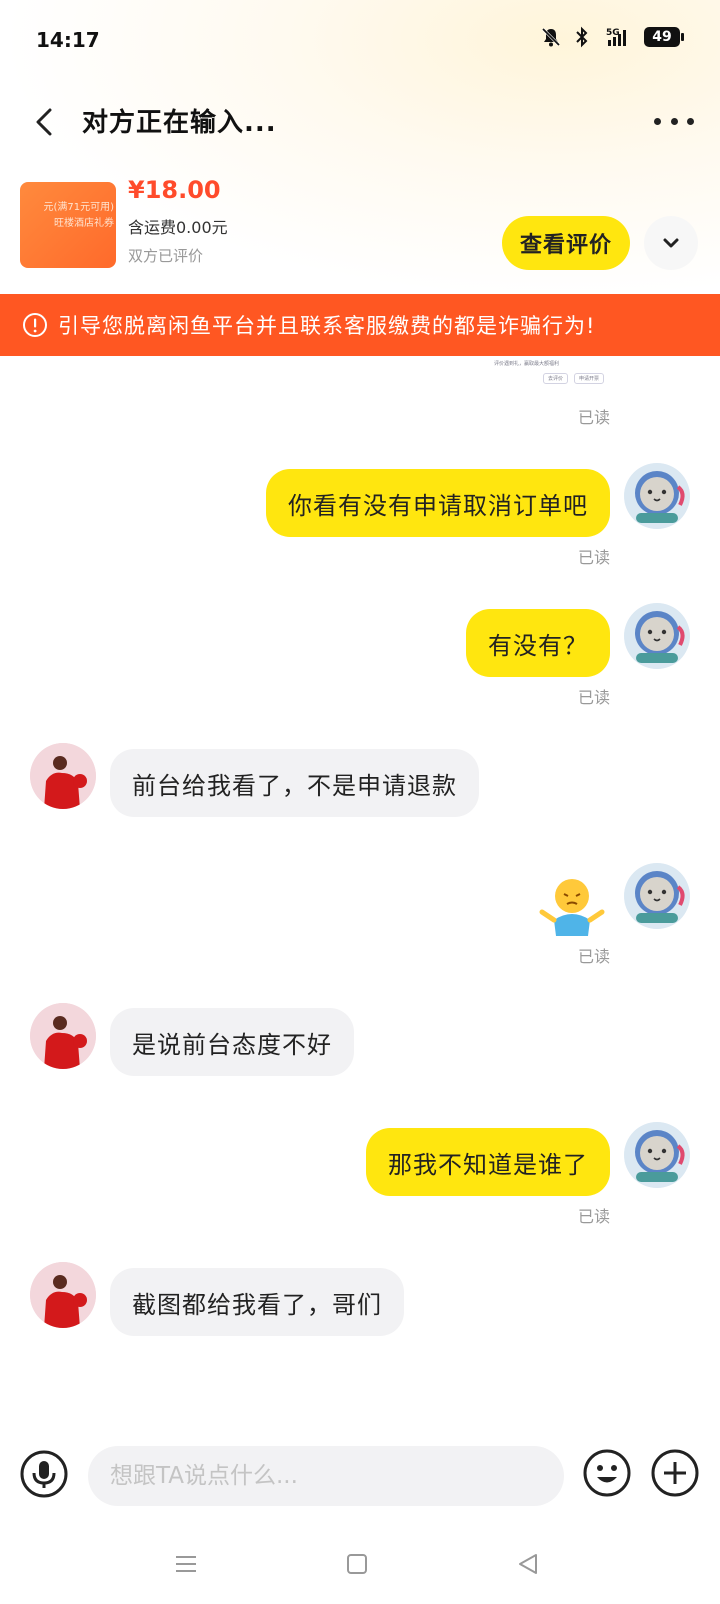 Image resolution: width=720 pixels, height=1604 pixels. I want to click on order-mini-card: 评价遇到礼，赢取最大额福利 去评价 申请开票, so click(549, 378).